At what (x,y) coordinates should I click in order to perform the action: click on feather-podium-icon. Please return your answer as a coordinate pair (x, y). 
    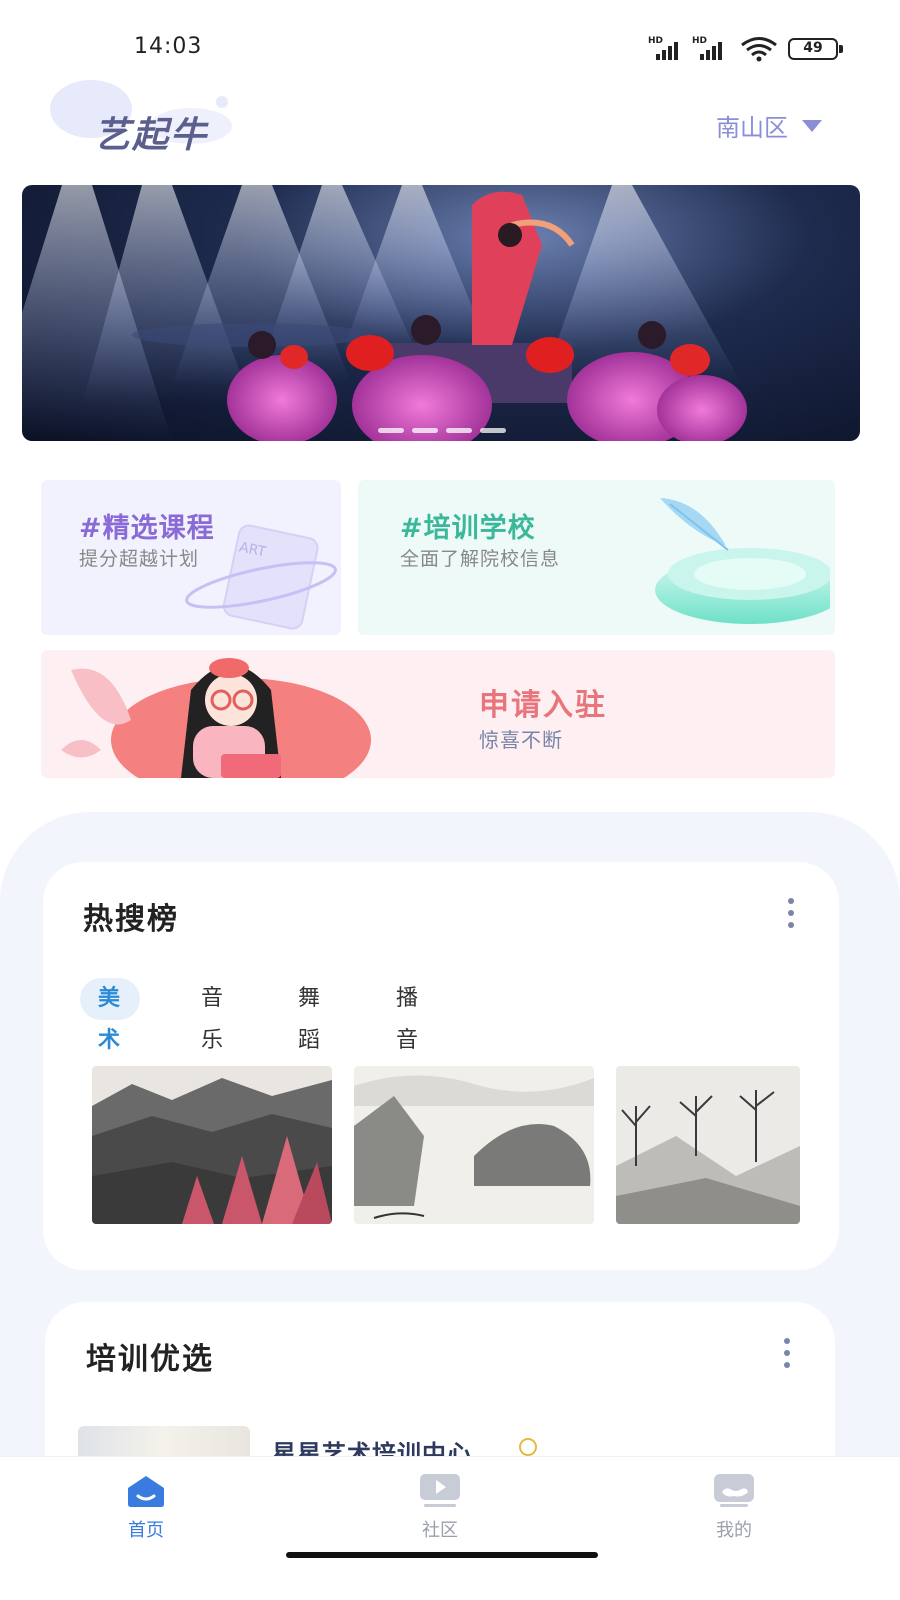
    Looking at the image, I should click on (742, 561).